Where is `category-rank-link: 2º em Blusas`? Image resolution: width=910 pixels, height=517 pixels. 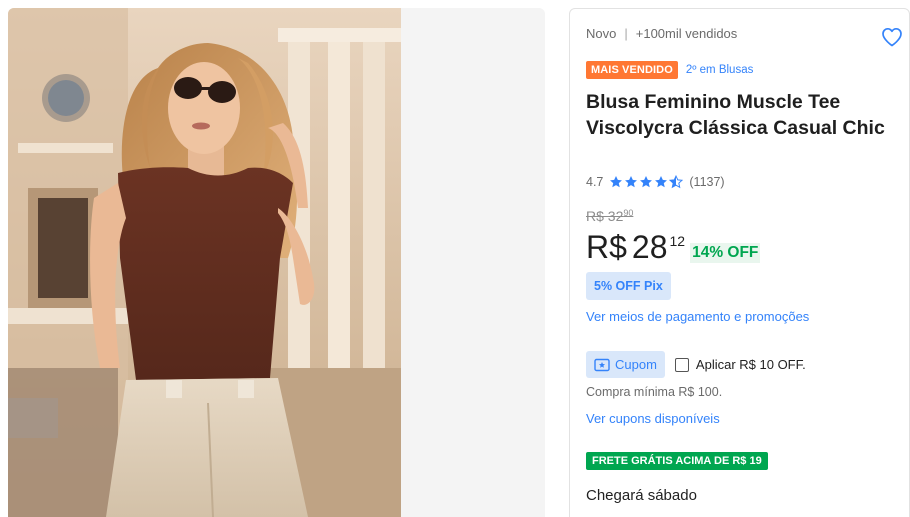
category-rank-link: 2º em Blusas is located at coordinates (719, 70).